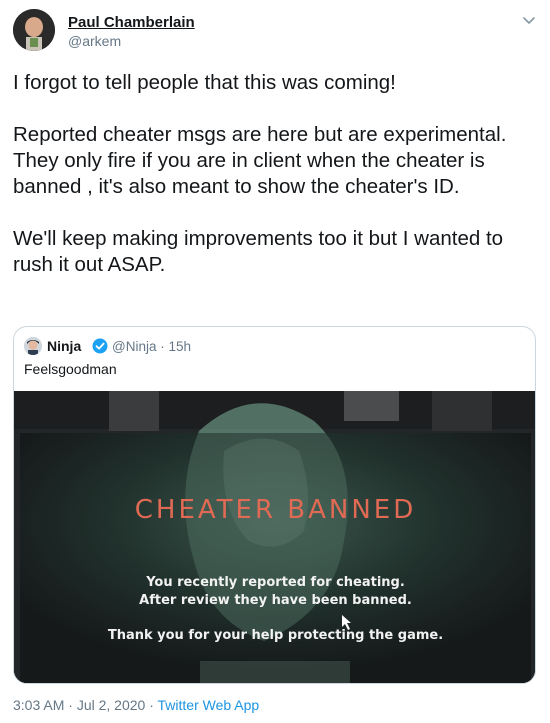 This screenshot has width=550, height=723. What do you see at coordinates (180, 346) in the screenshot?
I see `quoted-timestamp: 15h` at bounding box center [180, 346].